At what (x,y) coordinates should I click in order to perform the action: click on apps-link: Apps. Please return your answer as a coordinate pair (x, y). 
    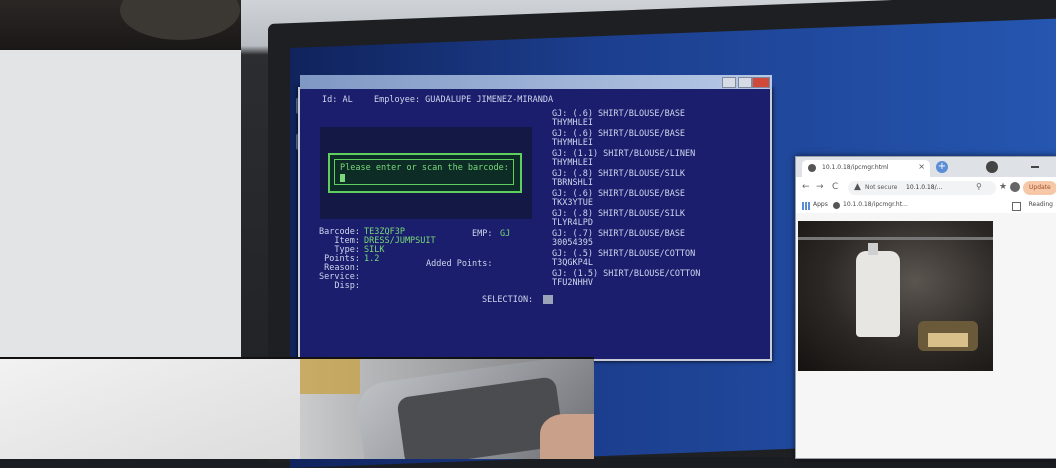
    Looking at the image, I should click on (820, 204).